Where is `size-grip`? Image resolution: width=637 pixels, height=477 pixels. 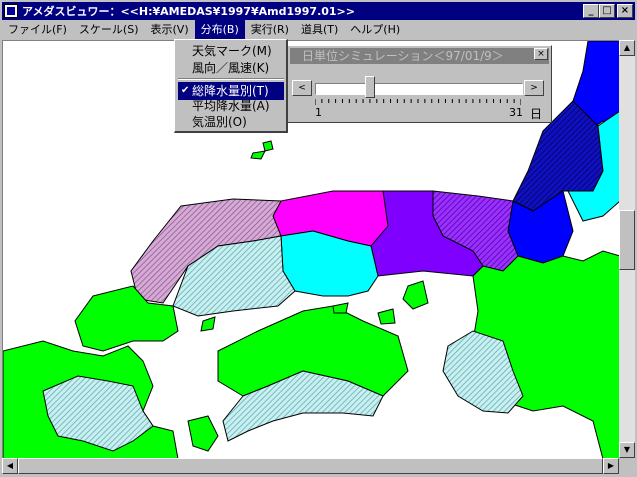
size-grip is located at coordinates (627, 466).